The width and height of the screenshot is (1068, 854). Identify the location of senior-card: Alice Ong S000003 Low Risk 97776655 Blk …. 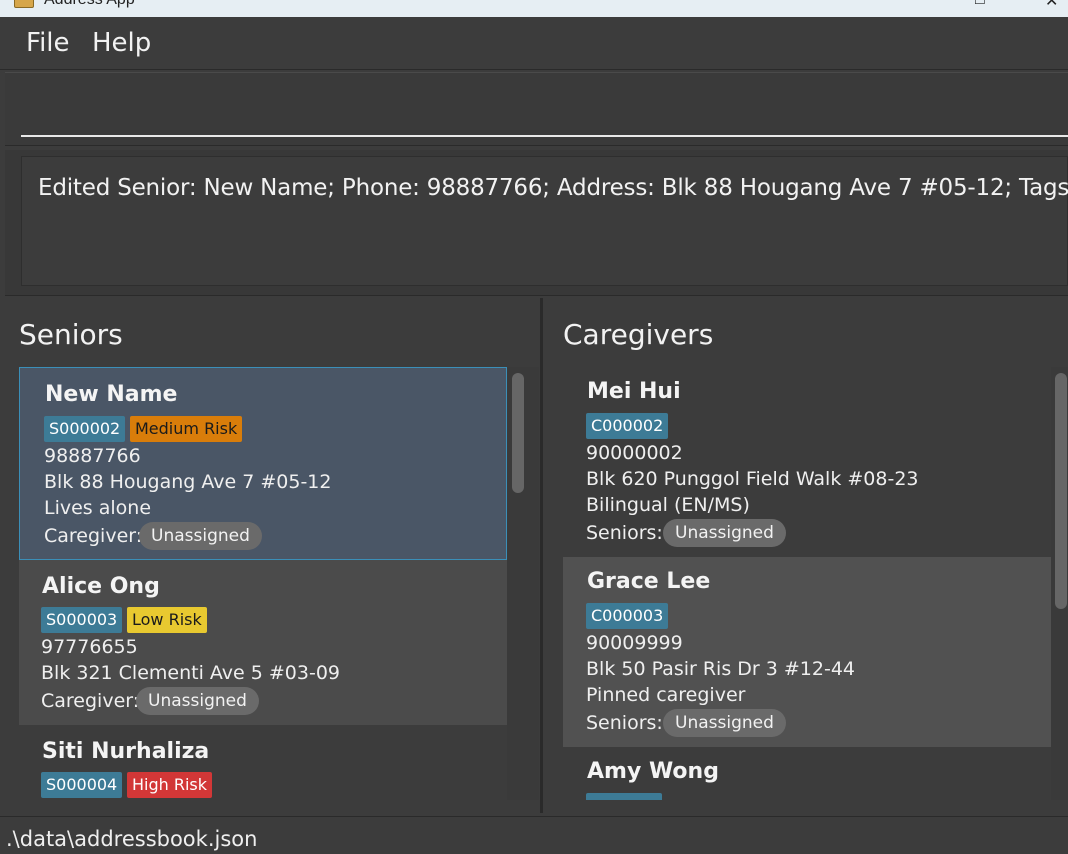
(263, 642).